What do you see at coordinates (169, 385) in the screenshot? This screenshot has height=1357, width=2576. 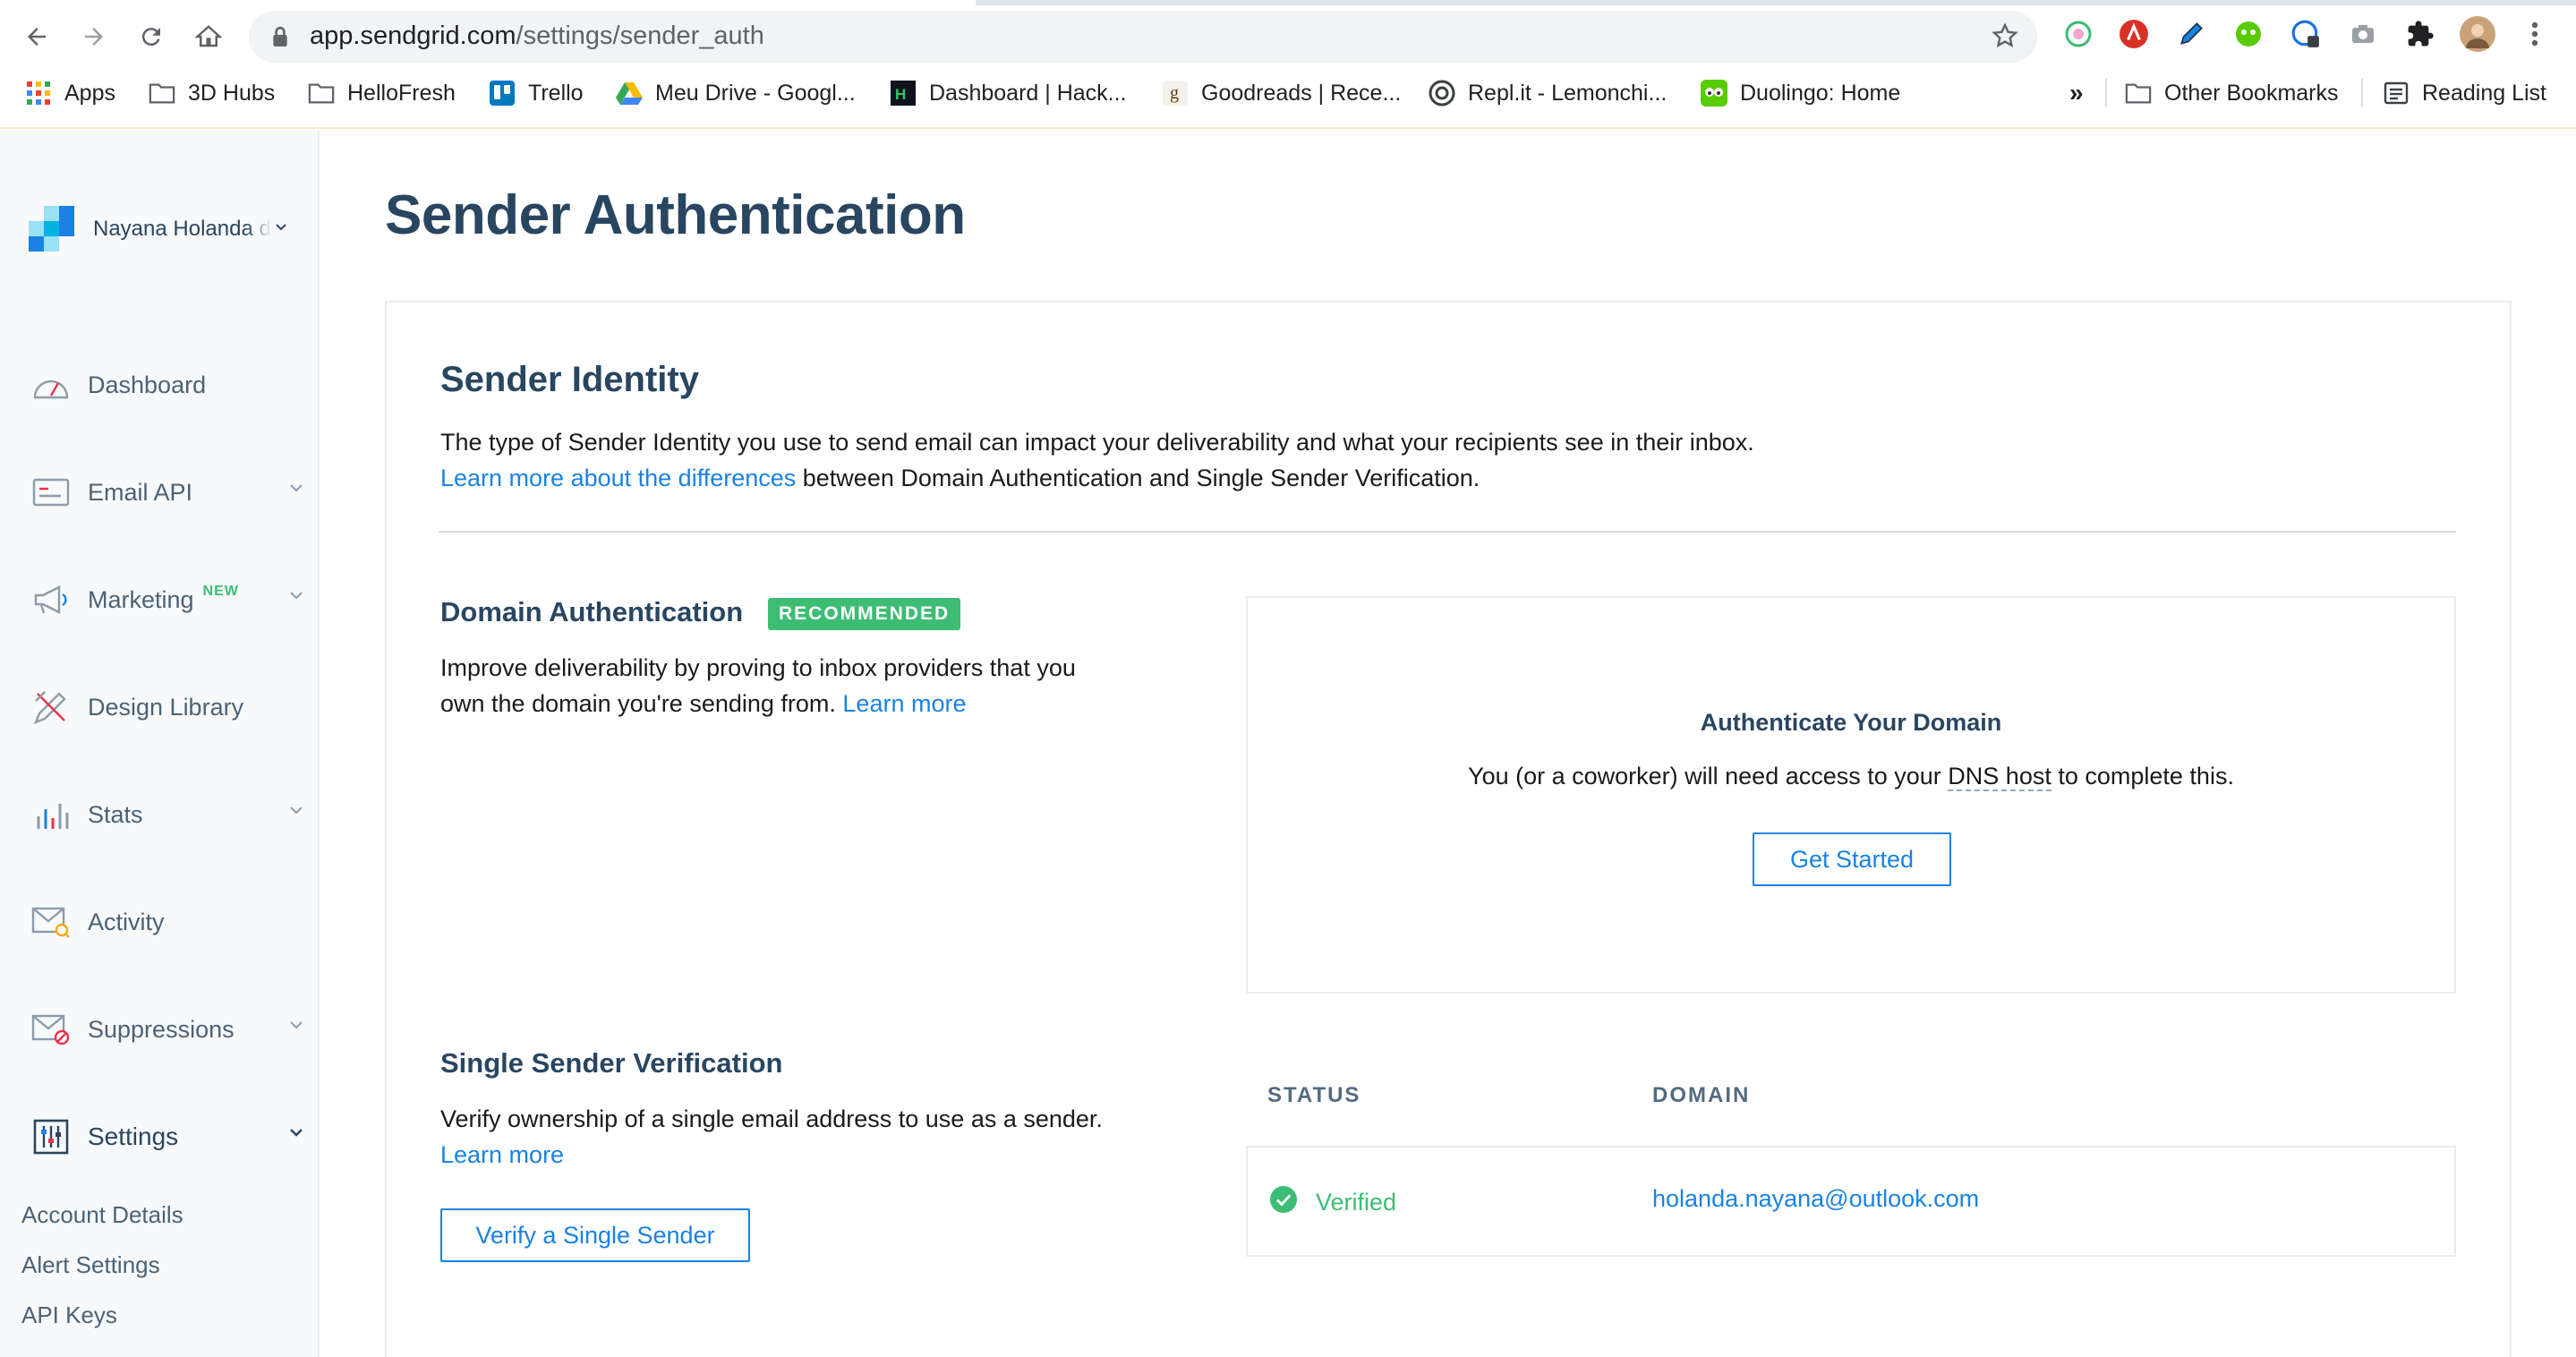 I see `sidebar-item-dashboard: Dashboard` at bounding box center [169, 385].